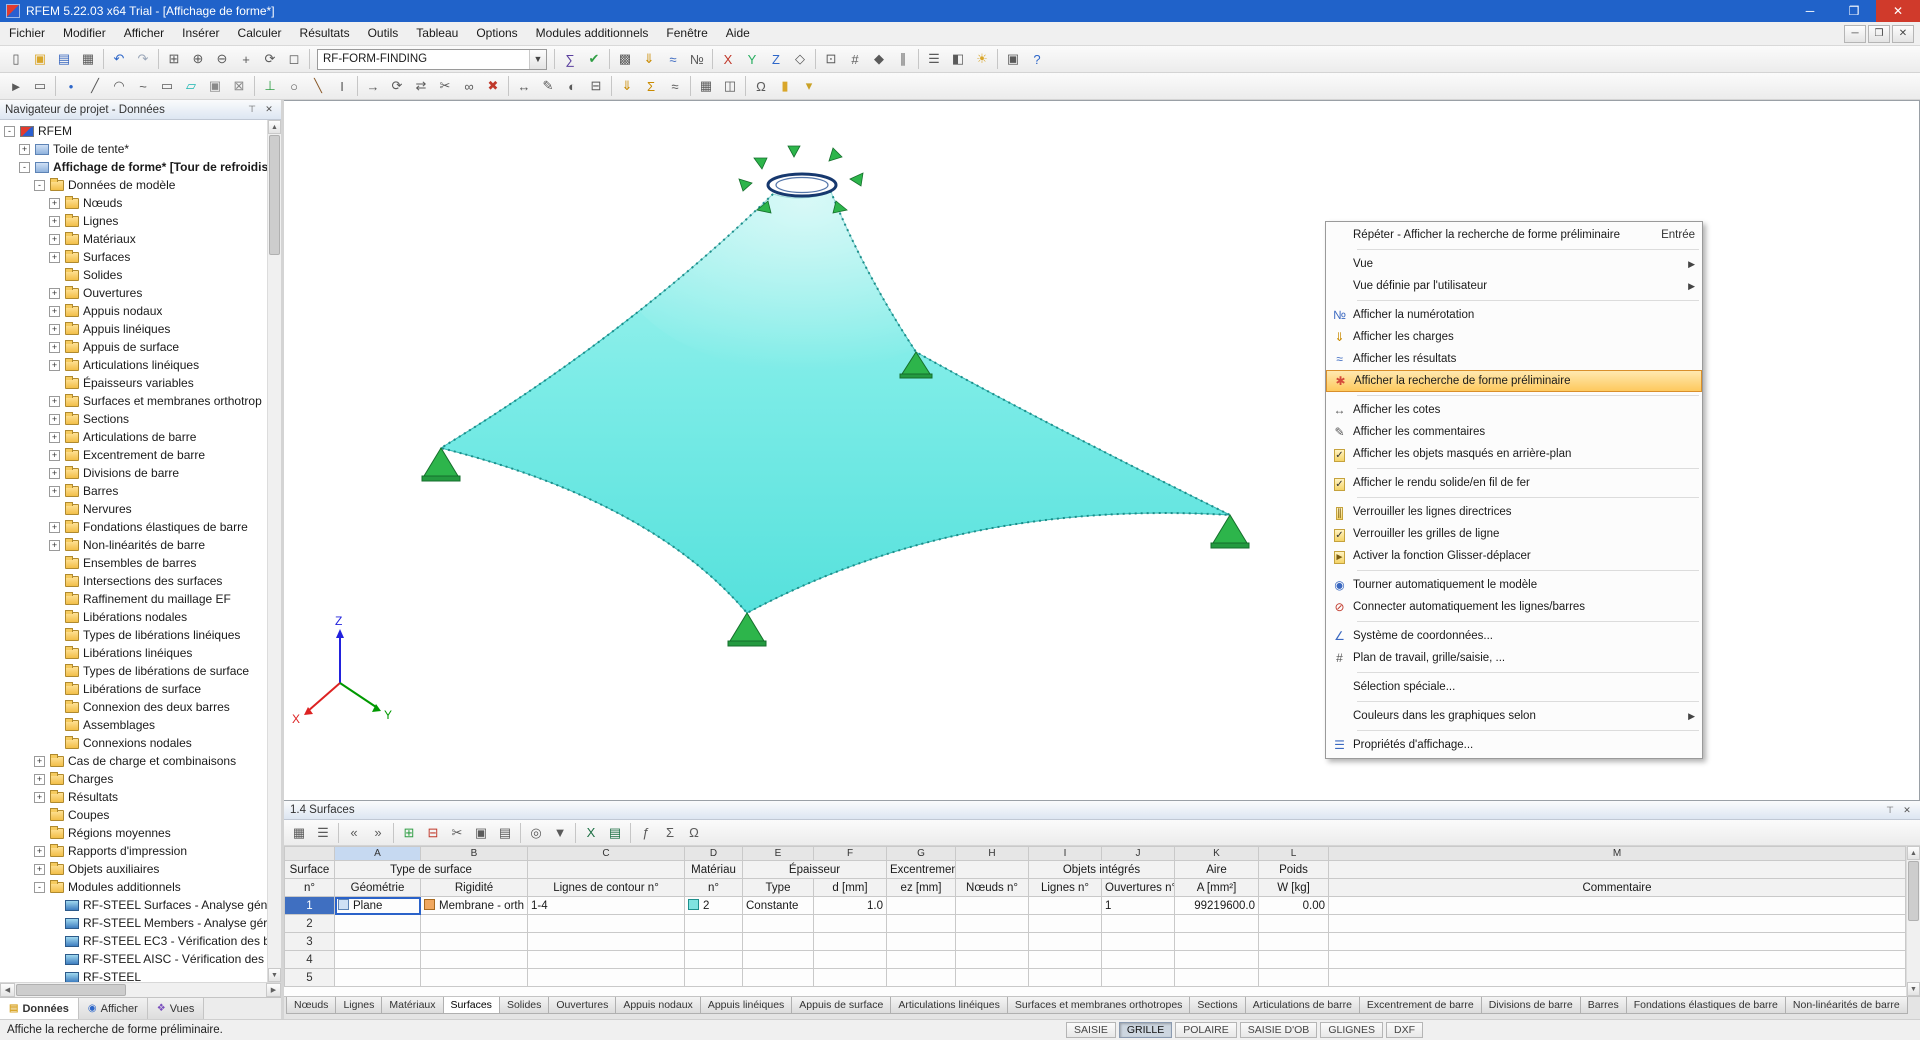 Image resolution: width=1920 pixels, height=1040 pixels. Describe the element at coordinates (323, 832) in the screenshot. I see `table-settings-icon: ☰` at that location.